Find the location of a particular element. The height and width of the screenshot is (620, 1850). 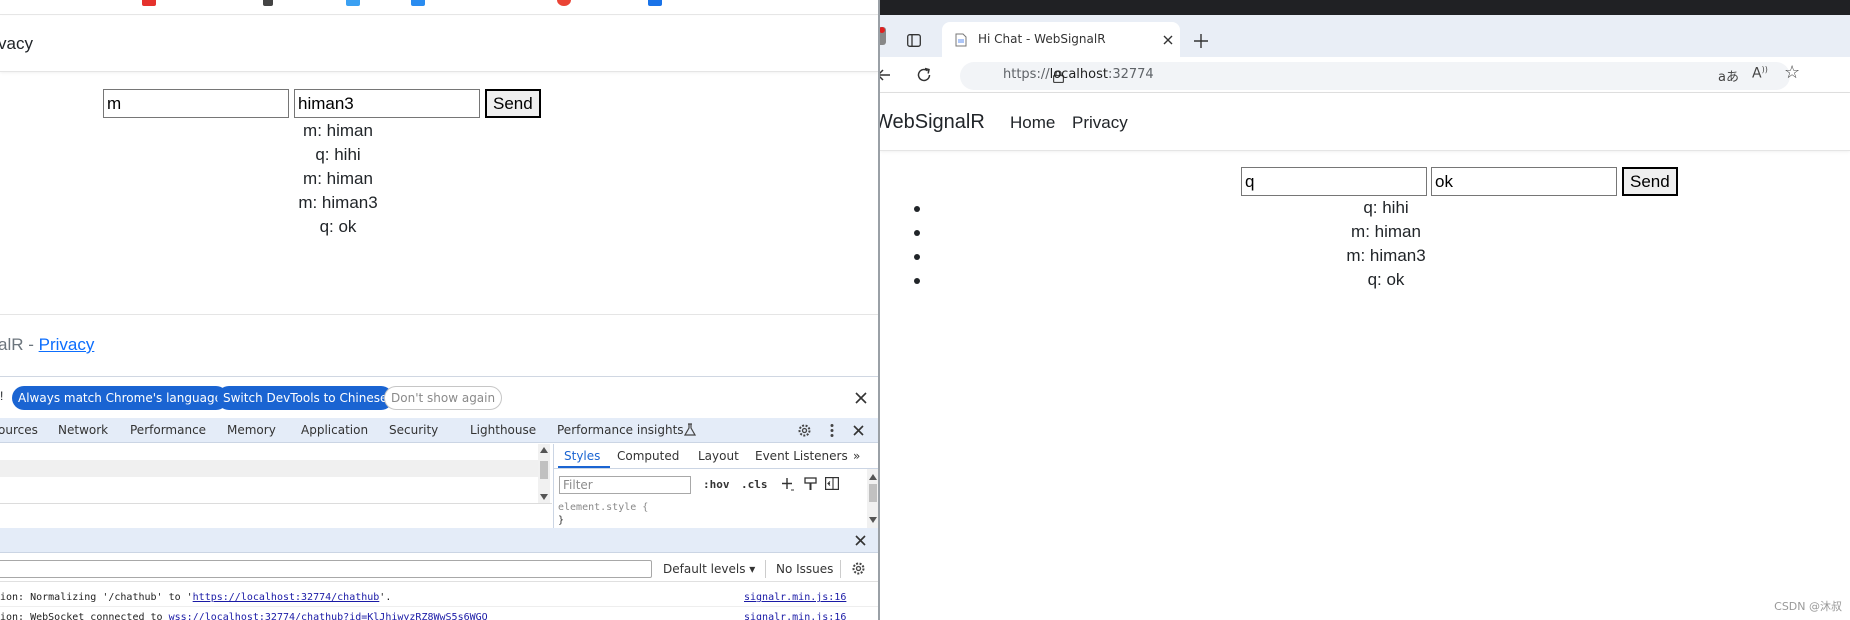

tab-application: Application is located at coordinates (334, 430).